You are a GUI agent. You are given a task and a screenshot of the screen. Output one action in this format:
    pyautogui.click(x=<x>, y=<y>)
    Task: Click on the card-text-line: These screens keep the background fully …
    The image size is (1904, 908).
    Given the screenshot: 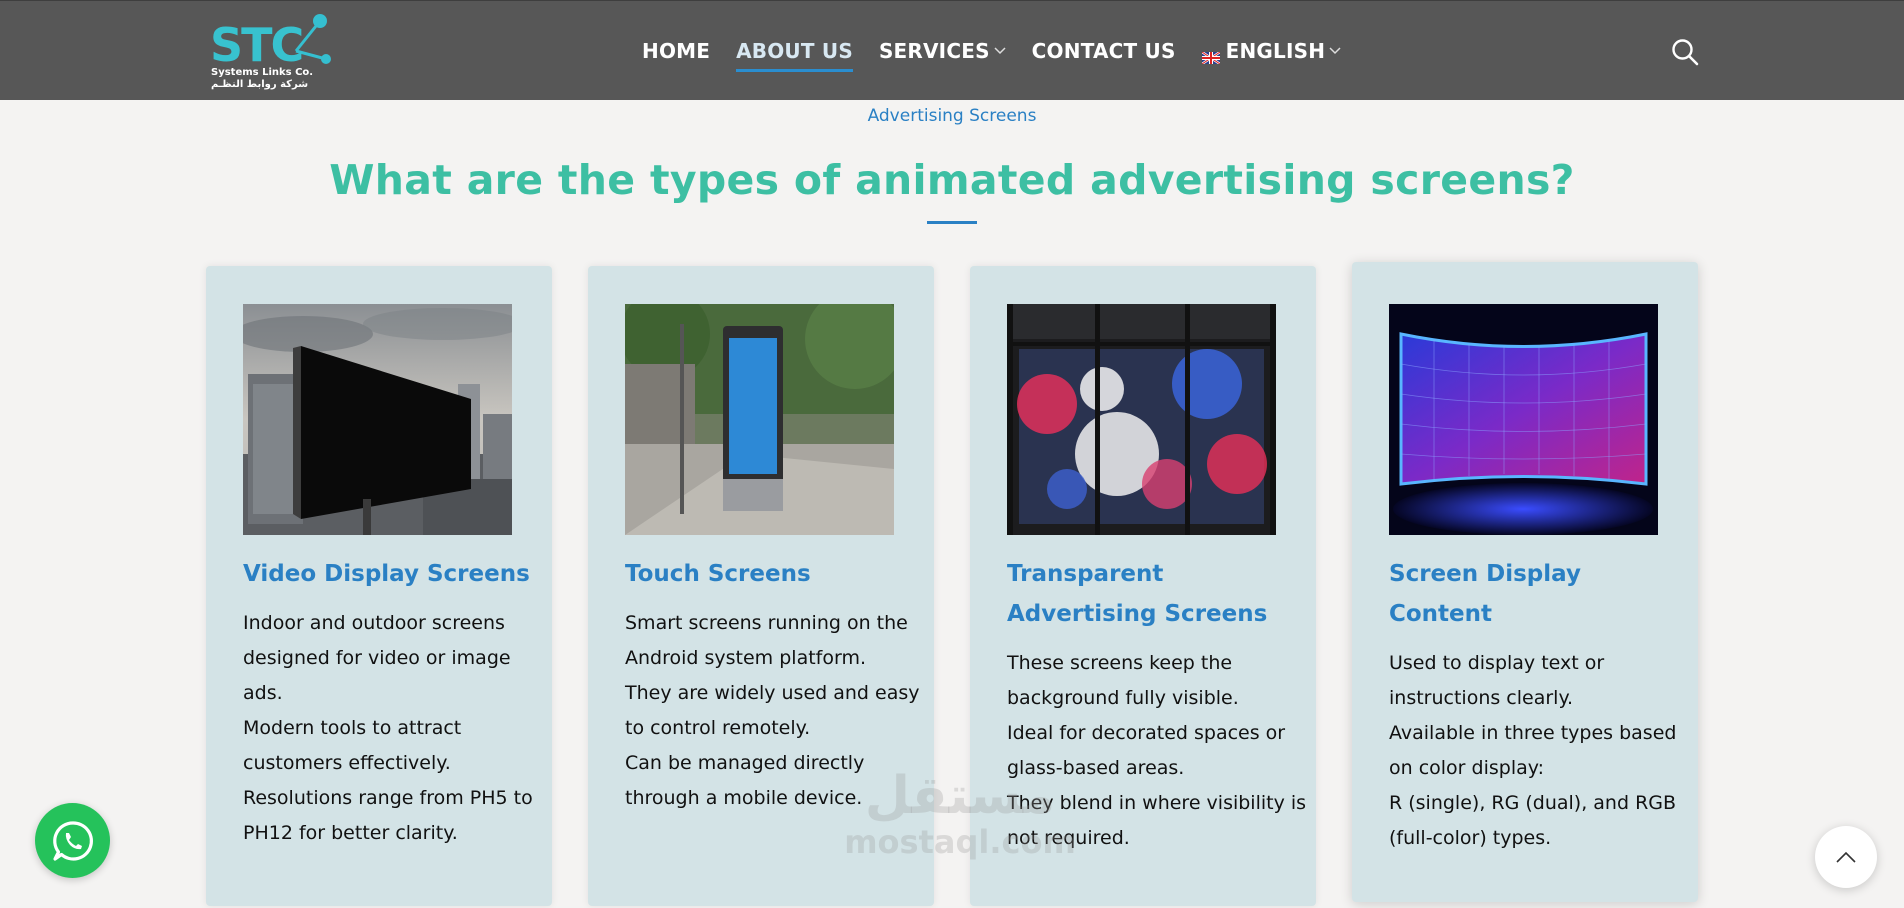 What is the action you would take?
    pyautogui.click(x=1123, y=680)
    